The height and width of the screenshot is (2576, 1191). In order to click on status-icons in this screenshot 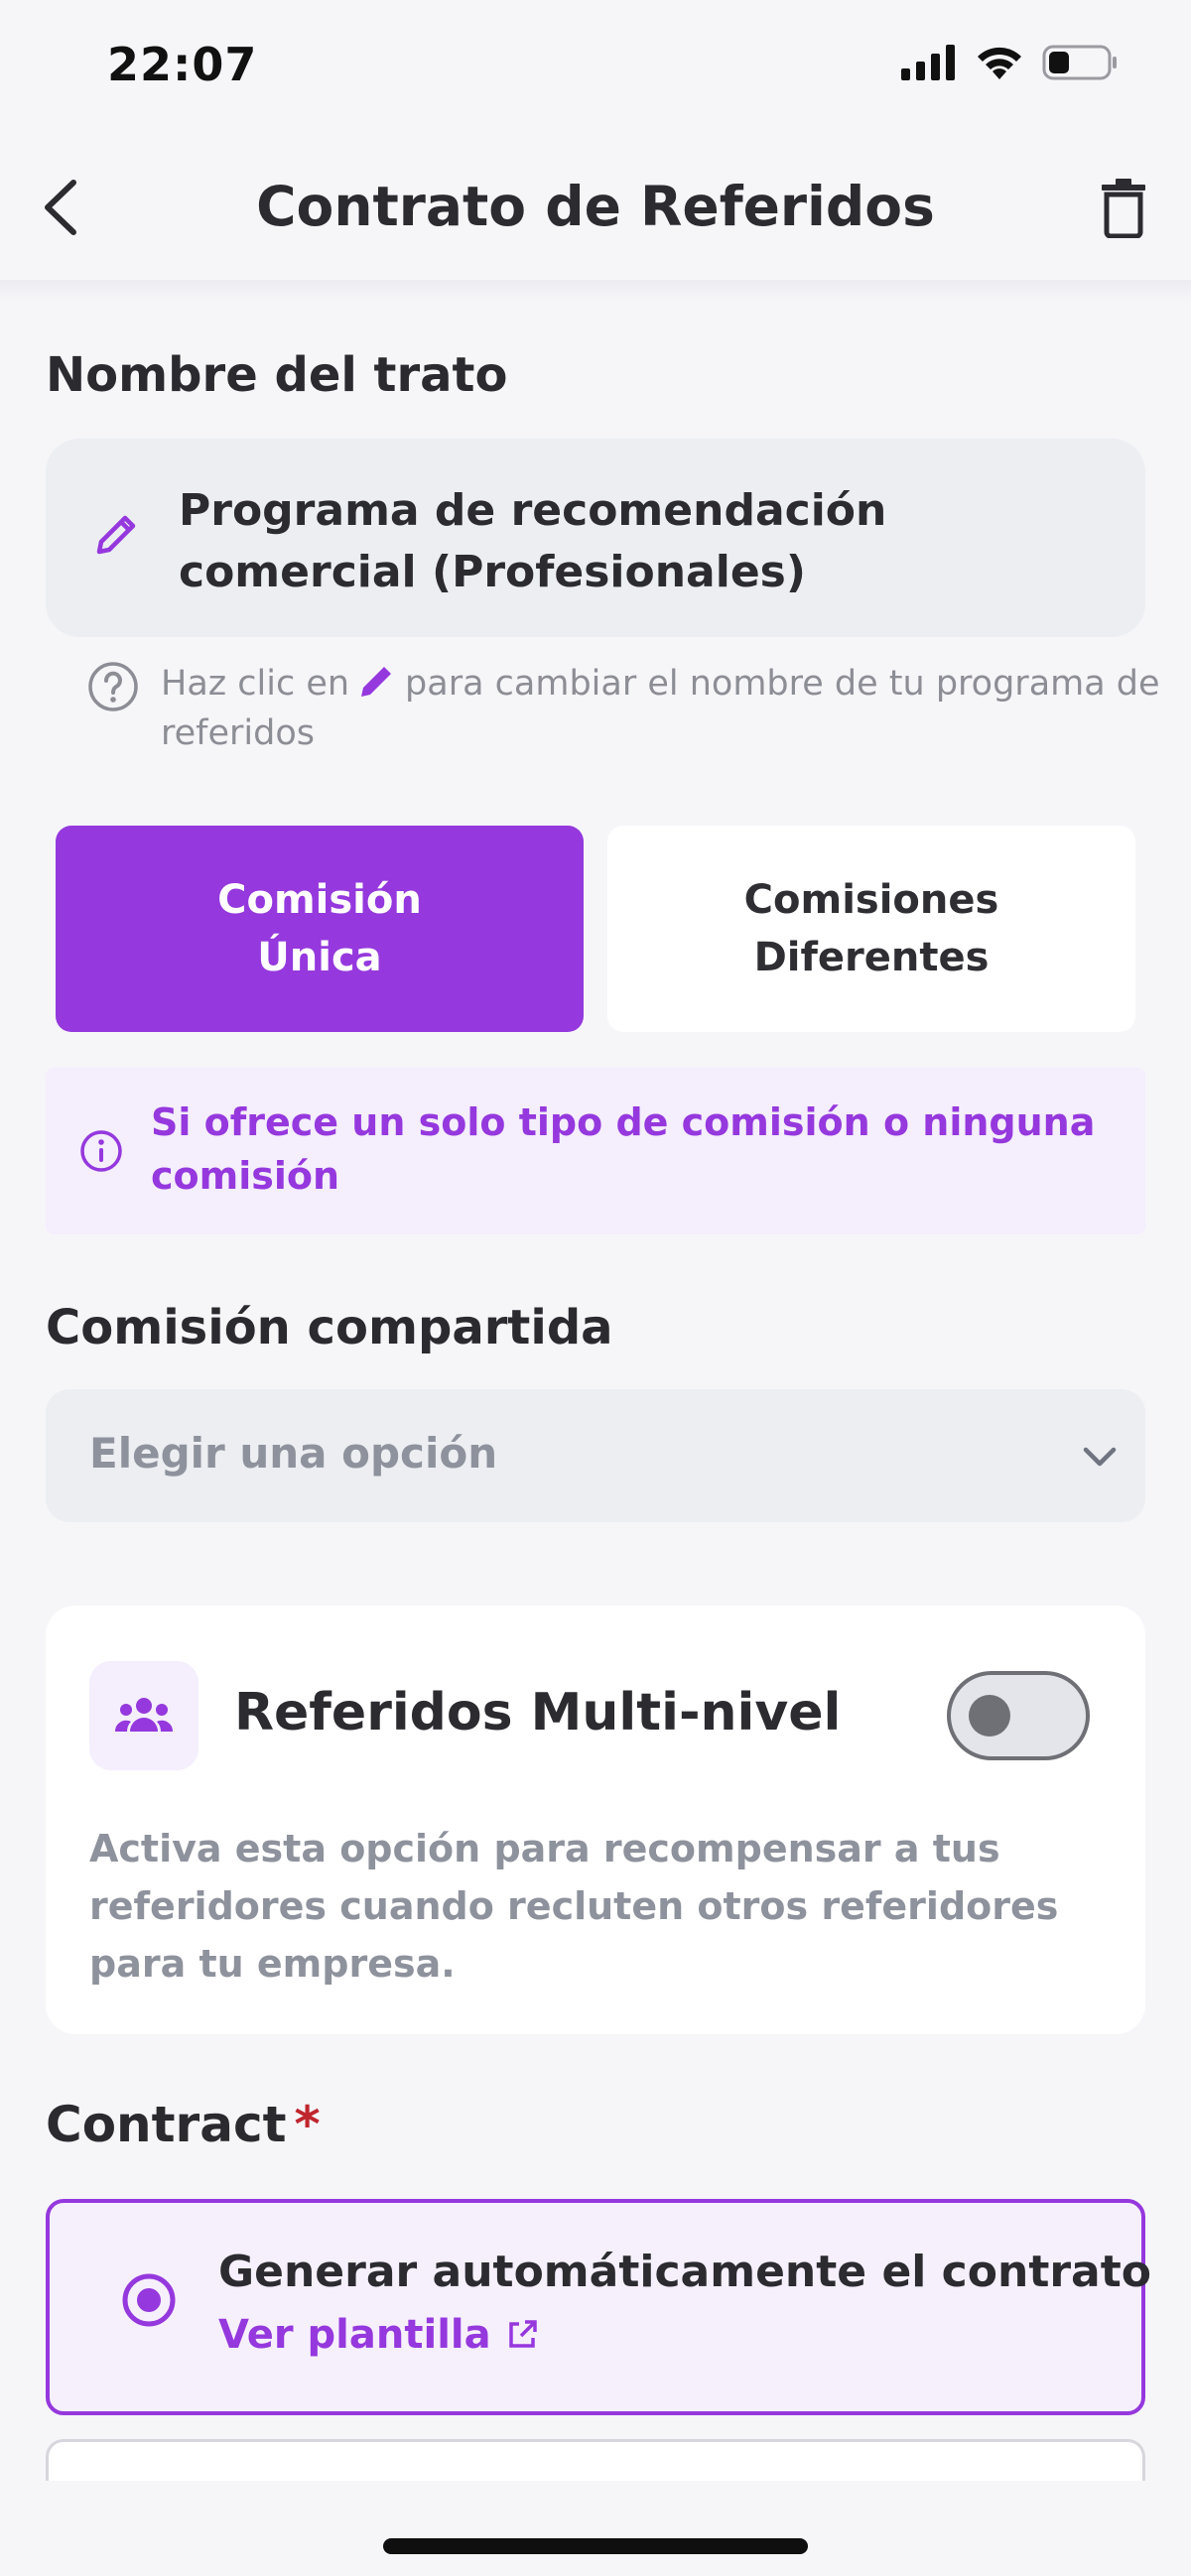, I will do `click(1010, 63)`.